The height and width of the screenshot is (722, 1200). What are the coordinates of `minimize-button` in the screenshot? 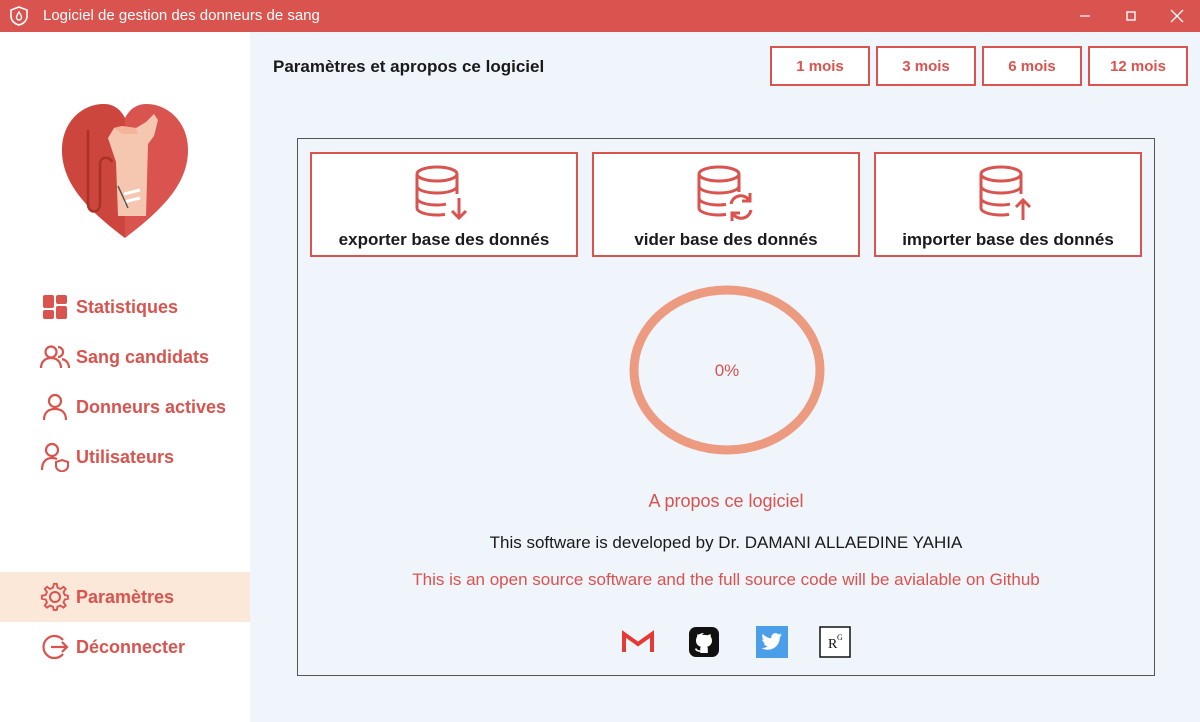 It's located at (1085, 16).